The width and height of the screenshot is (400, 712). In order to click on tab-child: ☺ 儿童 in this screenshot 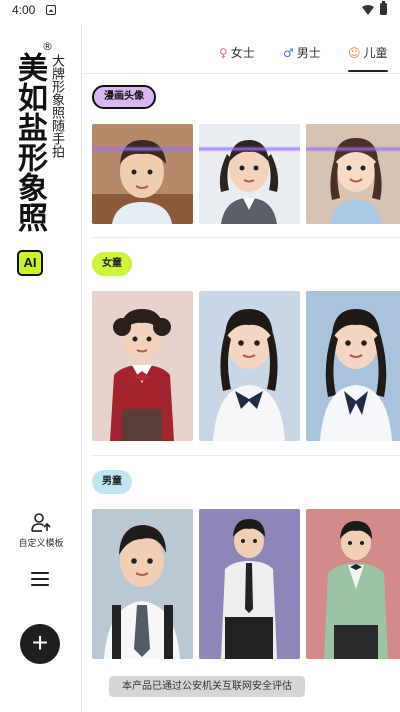, I will do `click(368, 58)`.